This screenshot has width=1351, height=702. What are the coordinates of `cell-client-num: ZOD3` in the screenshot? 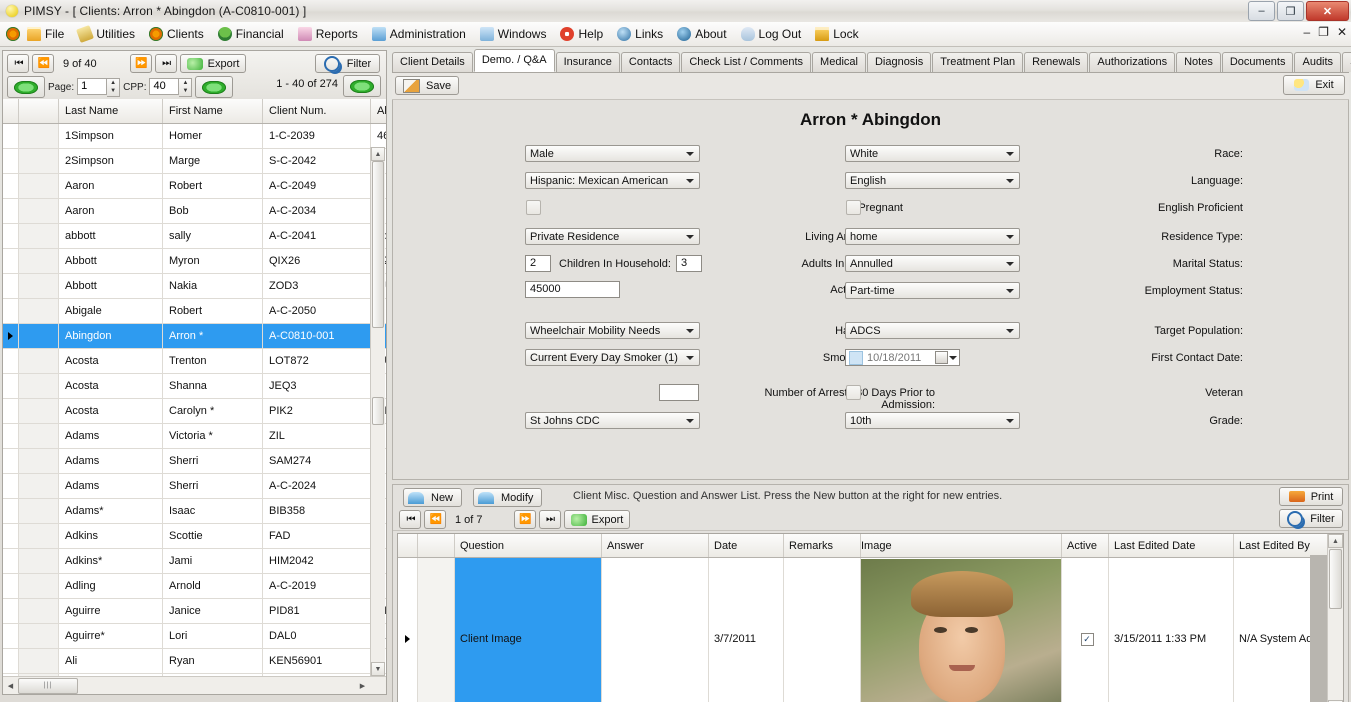 It's located at (316, 286).